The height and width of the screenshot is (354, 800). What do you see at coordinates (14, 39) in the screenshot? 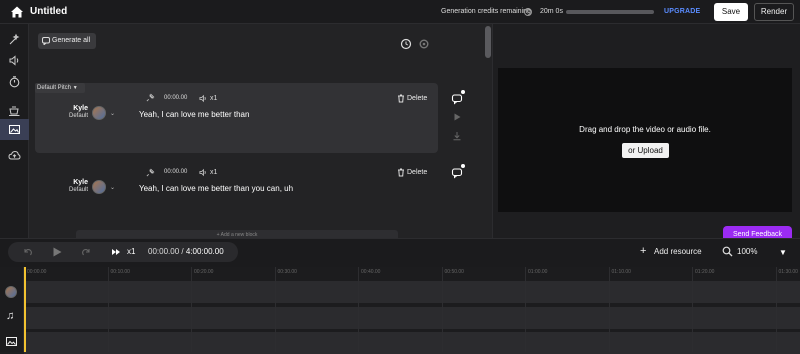
I see `magic-icon` at bounding box center [14, 39].